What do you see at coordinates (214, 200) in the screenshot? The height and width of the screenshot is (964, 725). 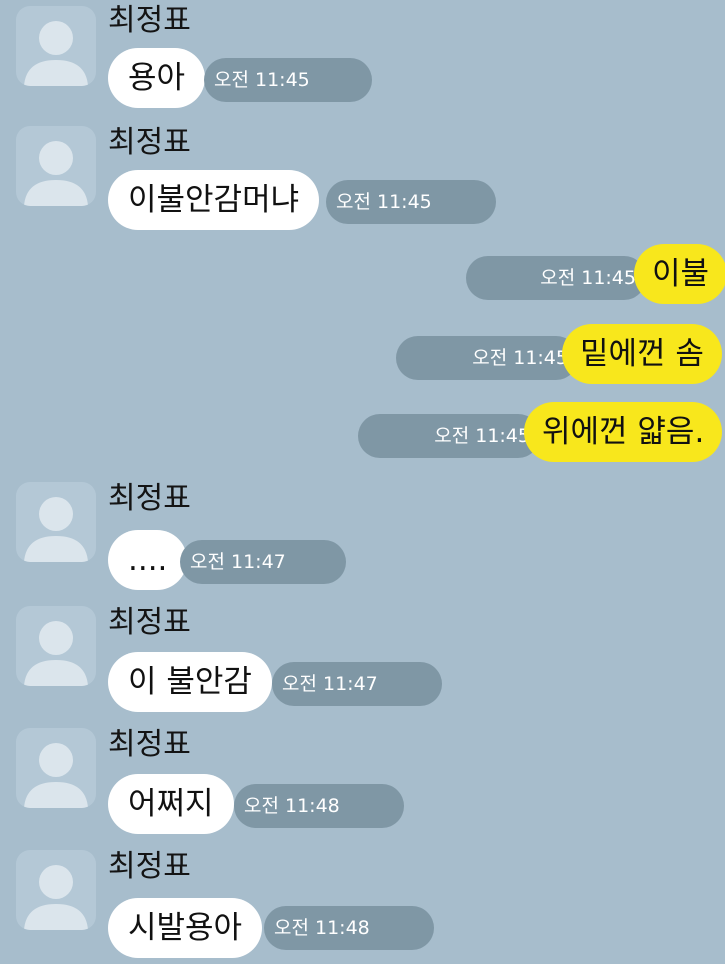 I see `message-bubble: 이불안감머냐` at bounding box center [214, 200].